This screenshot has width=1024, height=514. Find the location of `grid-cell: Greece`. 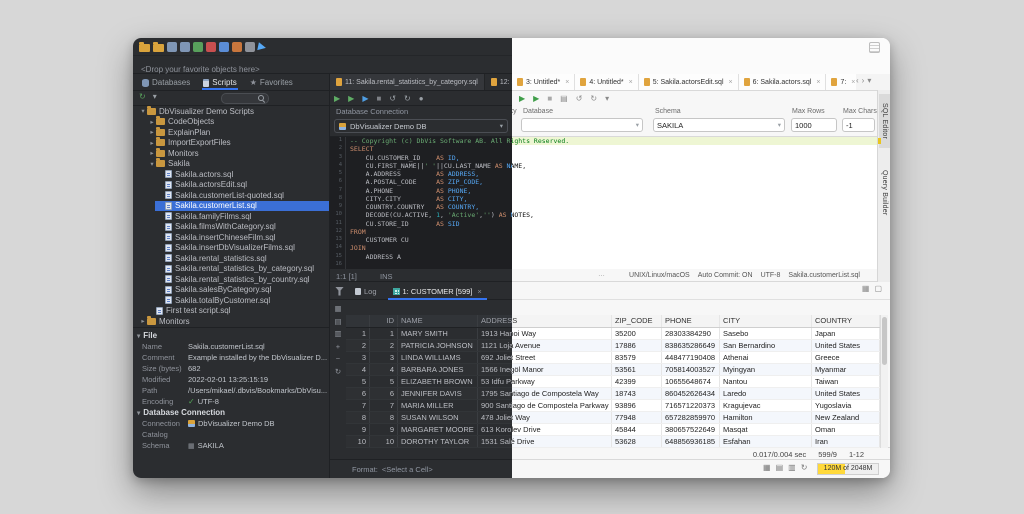

grid-cell: Greece is located at coordinates (846, 357).